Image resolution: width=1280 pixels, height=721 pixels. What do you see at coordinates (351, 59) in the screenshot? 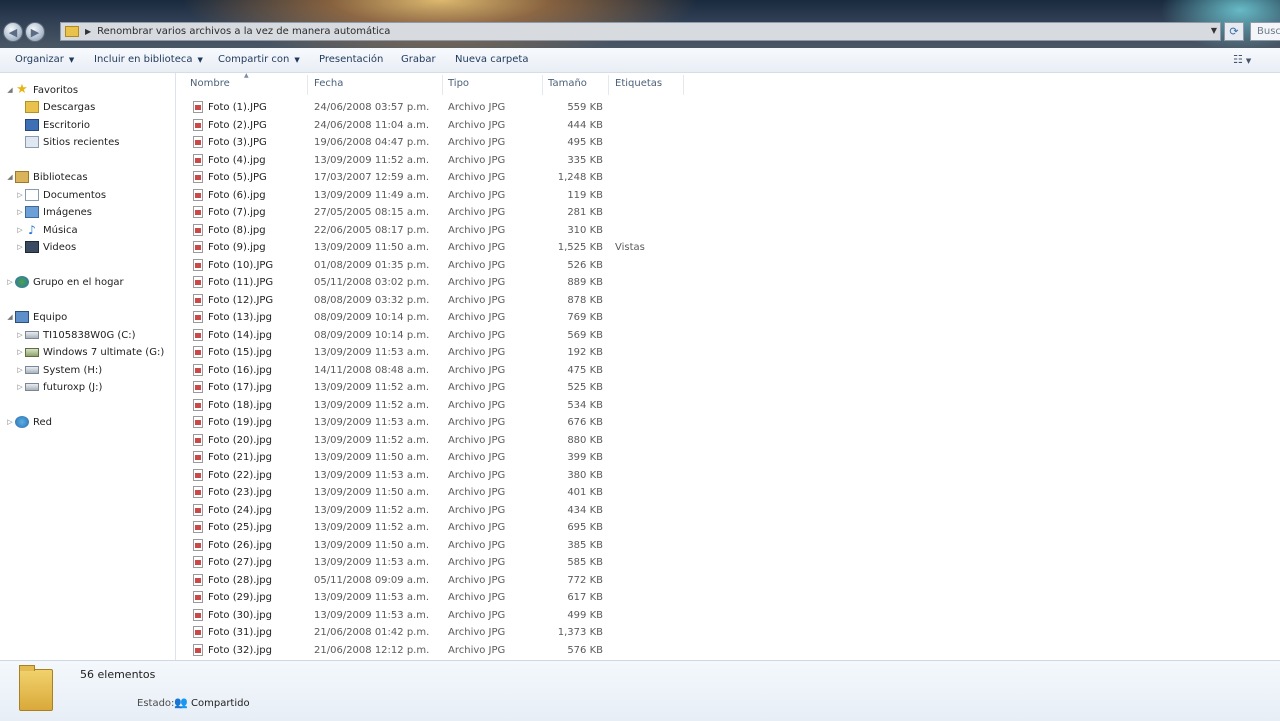
I see `presentacion-button: Presentación` at bounding box center [351, 59].